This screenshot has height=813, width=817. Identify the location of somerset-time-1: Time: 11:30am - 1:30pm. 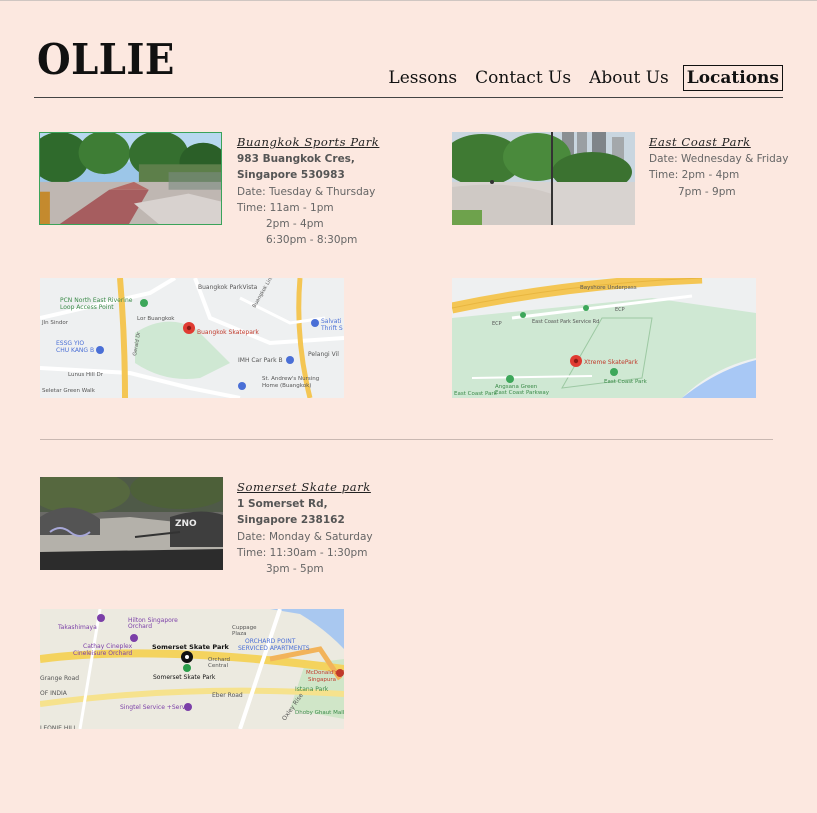
(302, 552).